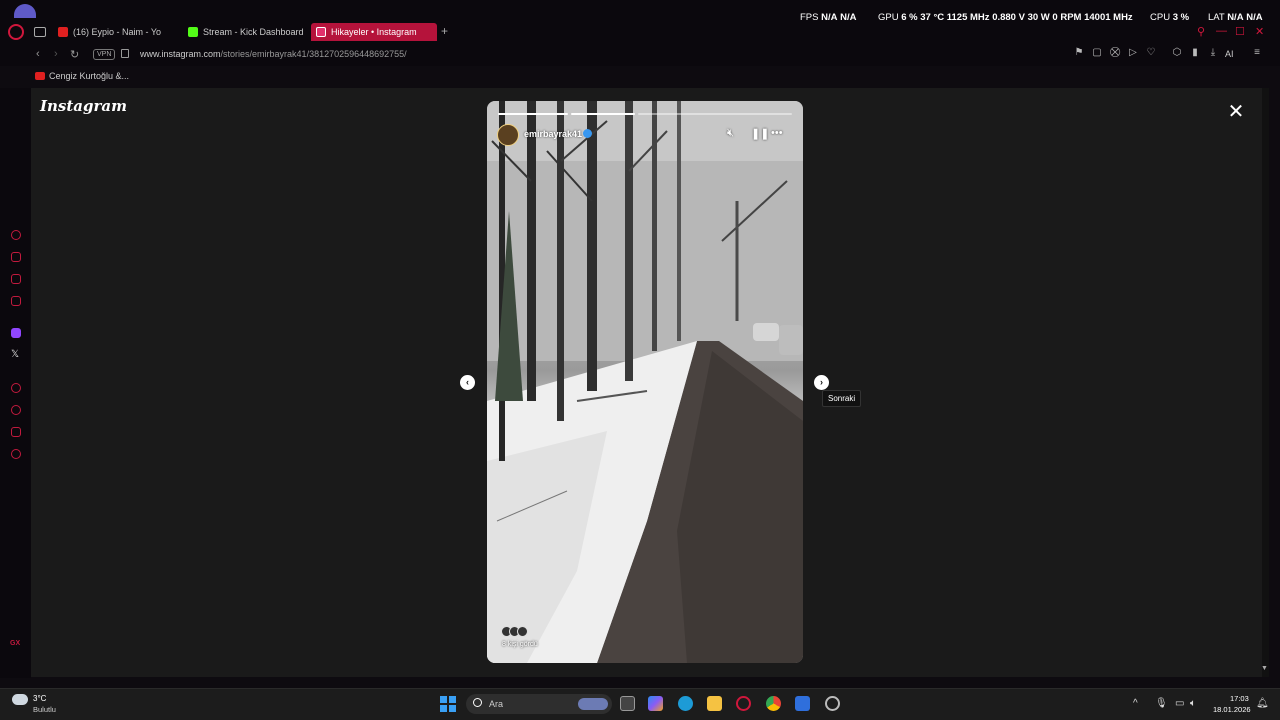  I want to click on cpu-readout: CPU 3 %, so click(1169, 17).